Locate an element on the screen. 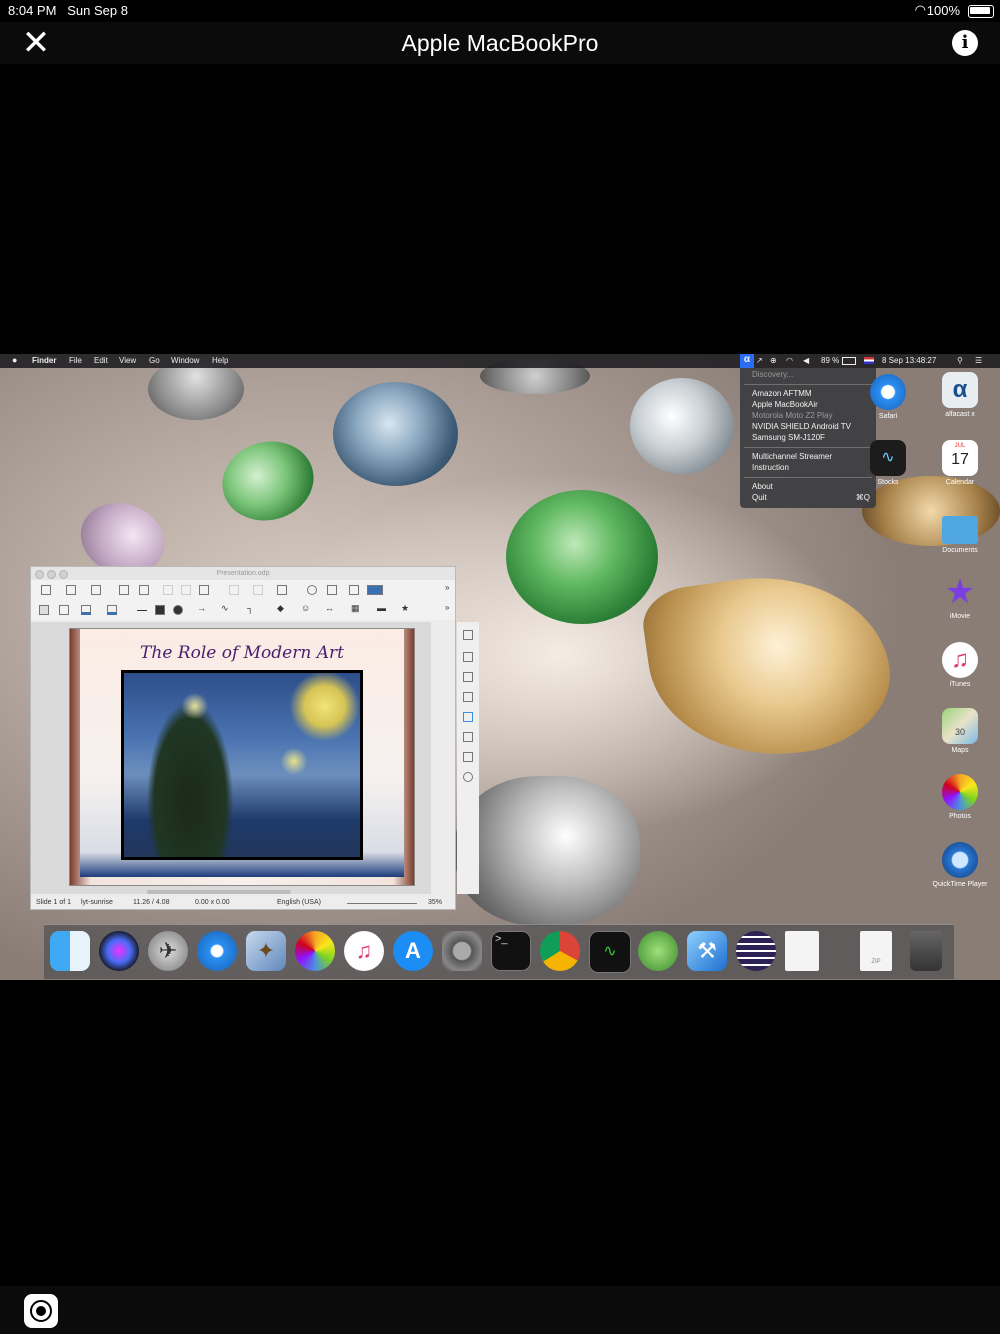 The width and height of the screenshot is (1000, 1334). desktop-icon-calendar: JUL 17 Calendar is located at coordinates (960, 463).